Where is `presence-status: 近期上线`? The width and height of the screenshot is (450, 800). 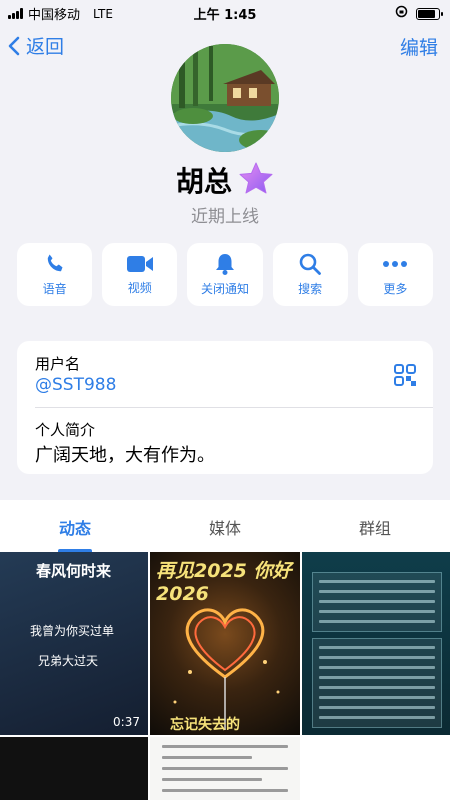 presence-status: 近期上线 is located at coordinates (225, 217).